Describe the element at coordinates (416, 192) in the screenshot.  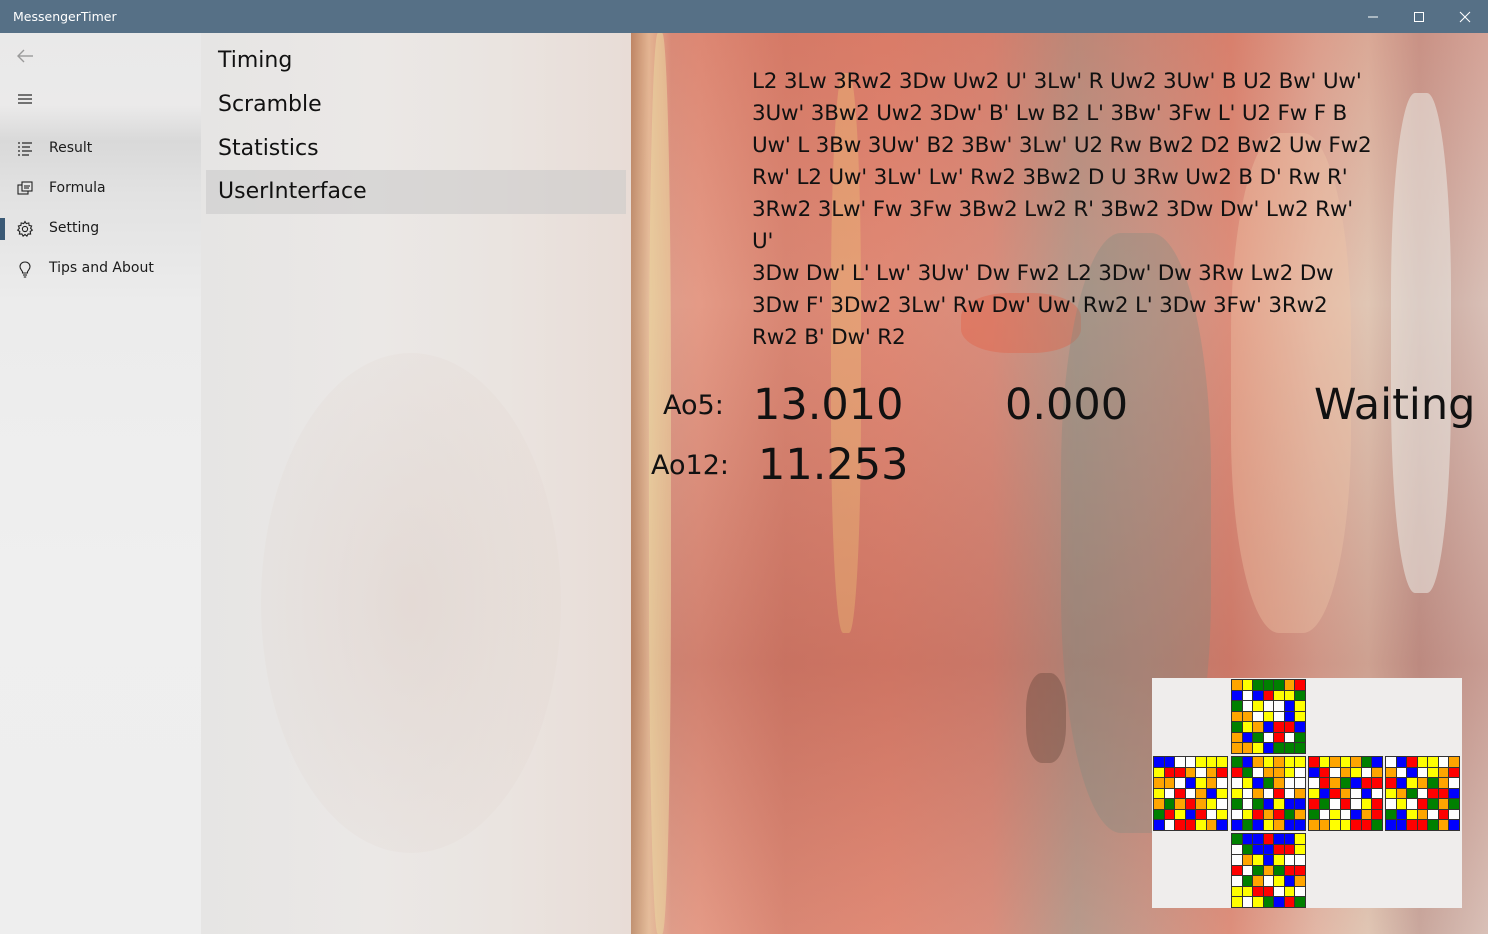
I see `settings-item-userinterface: UserInterface` at that location.